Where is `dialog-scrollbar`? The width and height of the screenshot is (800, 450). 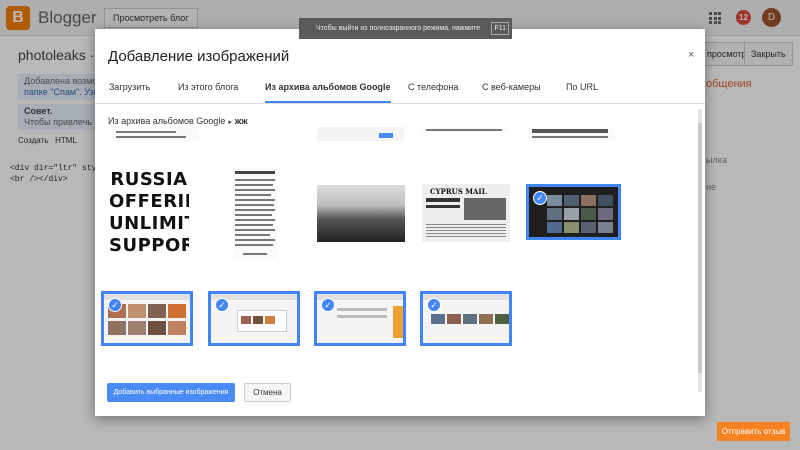 dialog-scrollbar is located at coordinates (700, 250).